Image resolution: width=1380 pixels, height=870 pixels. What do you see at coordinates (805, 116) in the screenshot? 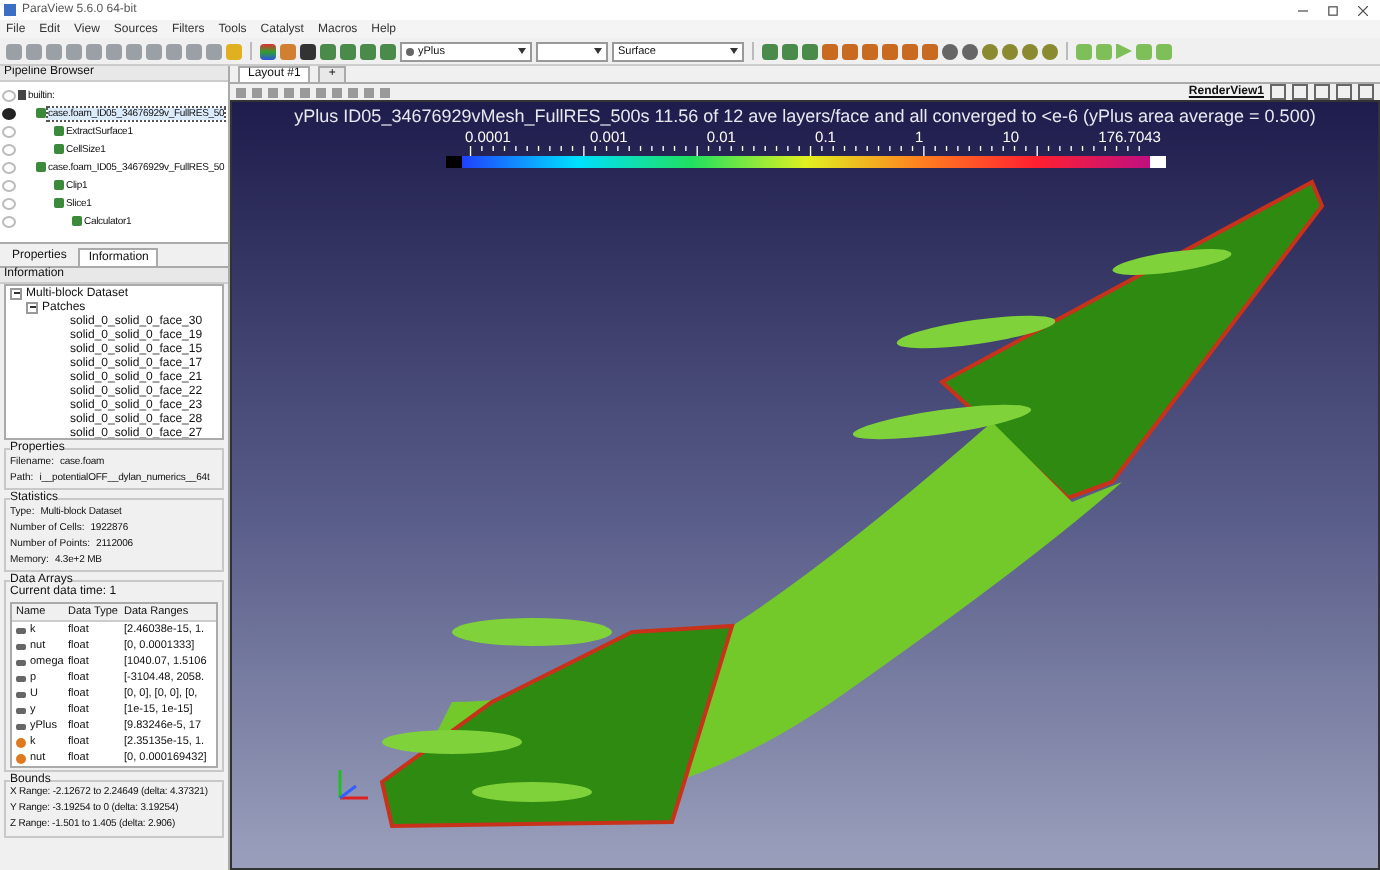
I see `plot-title: yPlus ID05_34676929vMesh_FullRES_500s 11.56 of 12 ave layers/face and all converged to <e-6 (yPlus area average = 0.500)` at bounding box center [805, 116].